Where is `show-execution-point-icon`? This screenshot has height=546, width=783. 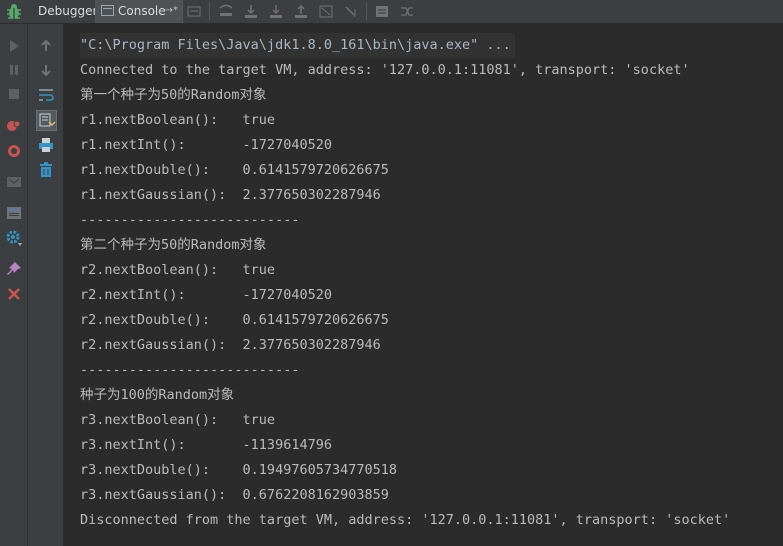
show-execution-point-icon is located at coordinates (194, 11).